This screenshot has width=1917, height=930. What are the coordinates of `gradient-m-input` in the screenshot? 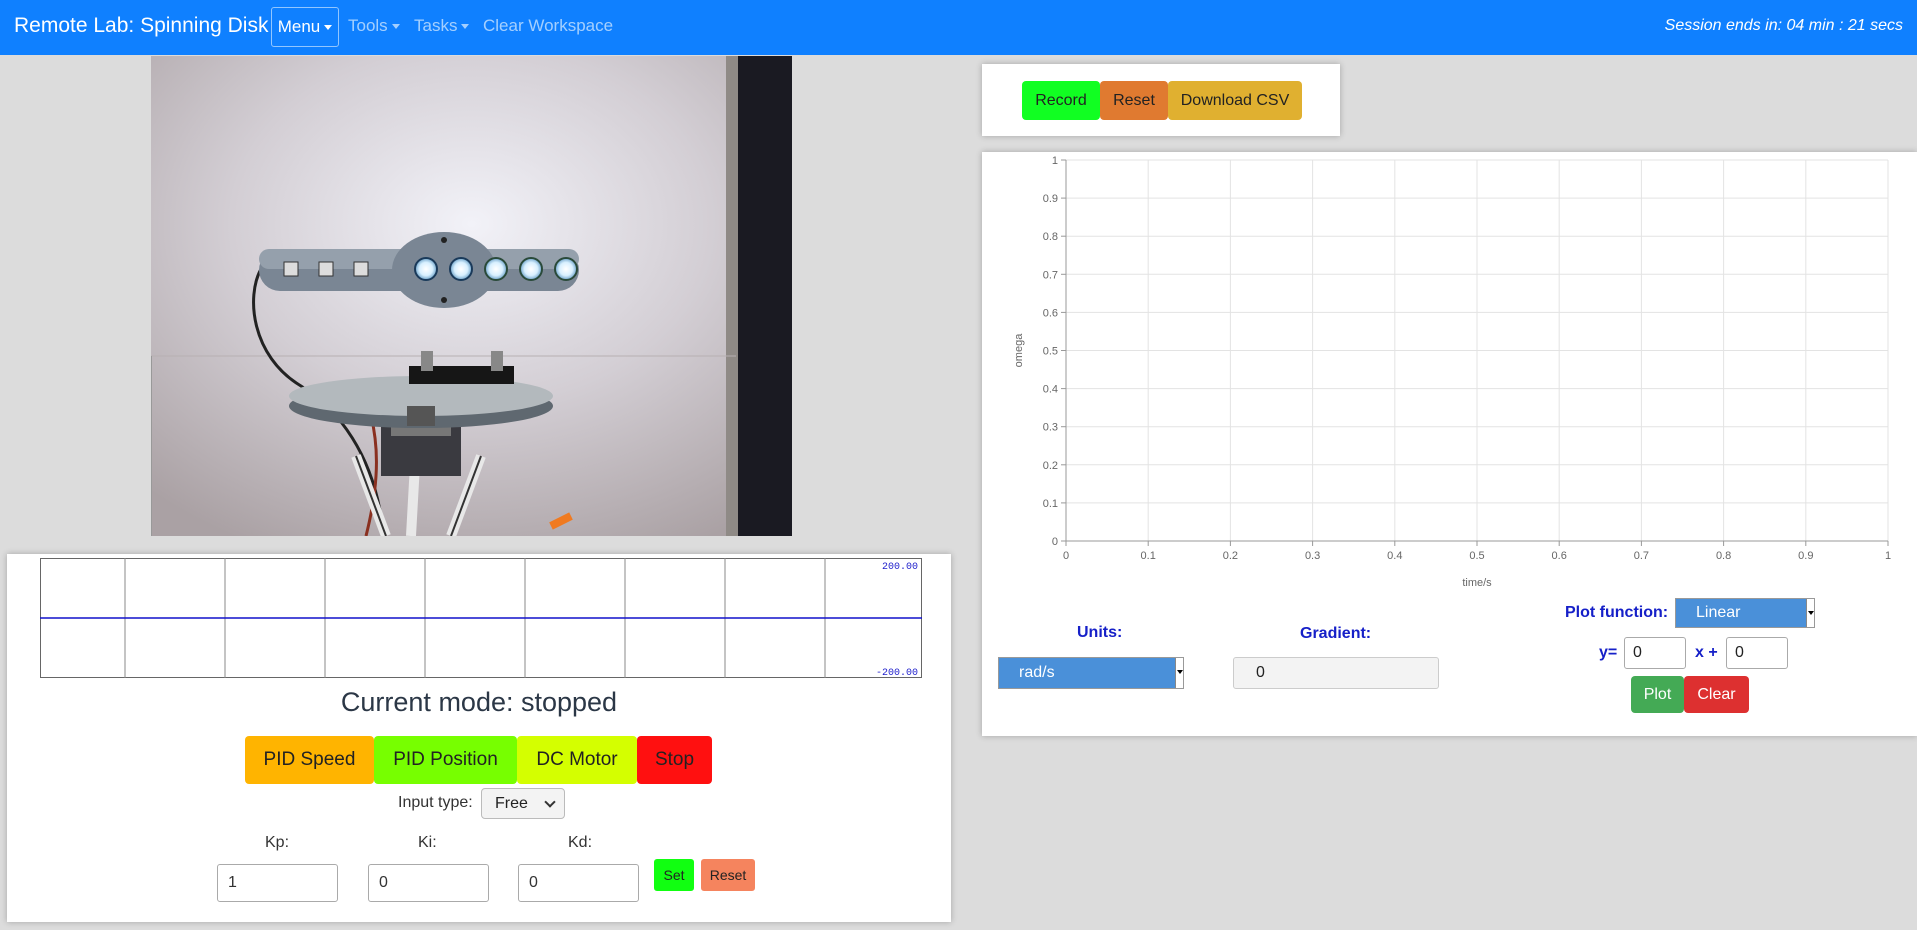 It's located at (1655, 653).